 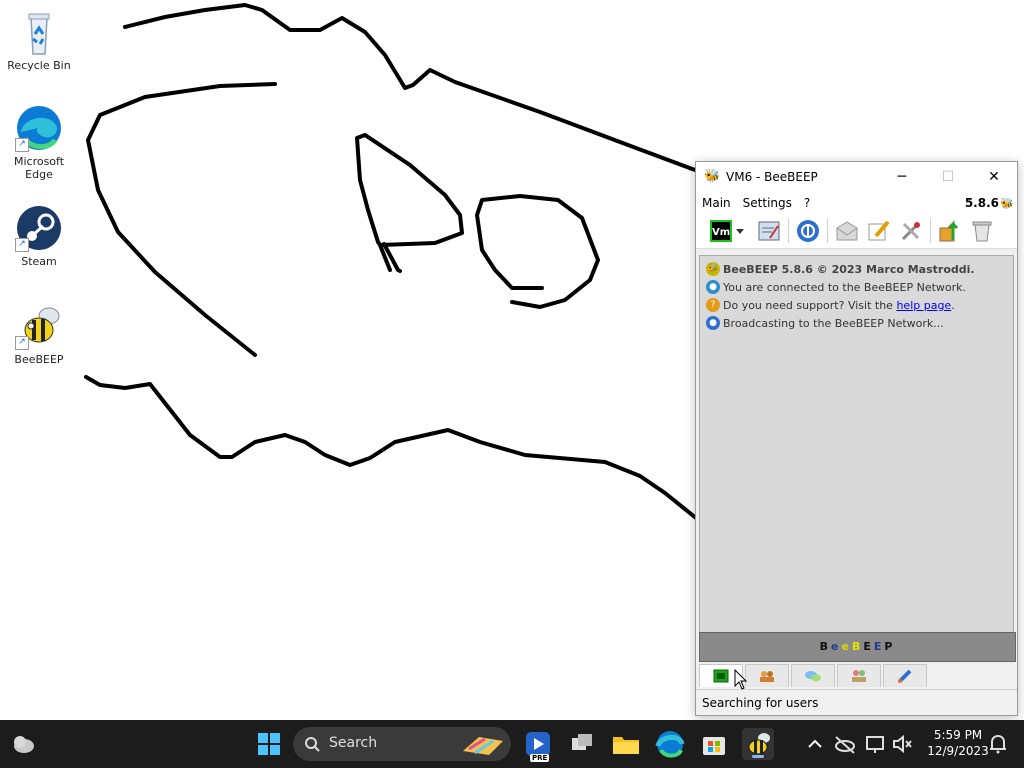 I want to click on minimize-button: ─, so click(x=902, y=177).